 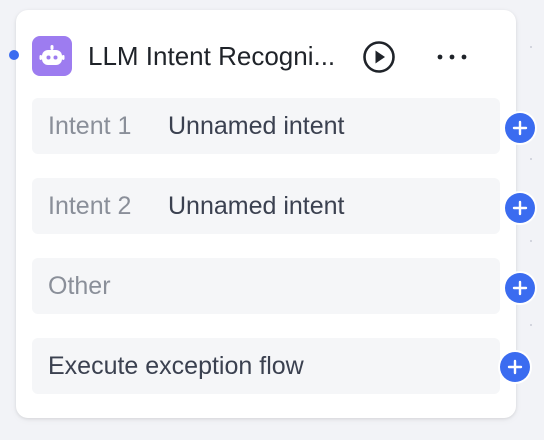 What do you see at coordinates (266, 286) in the screenshot?
I see `other-row: Other` at bounding box center [266, 286].